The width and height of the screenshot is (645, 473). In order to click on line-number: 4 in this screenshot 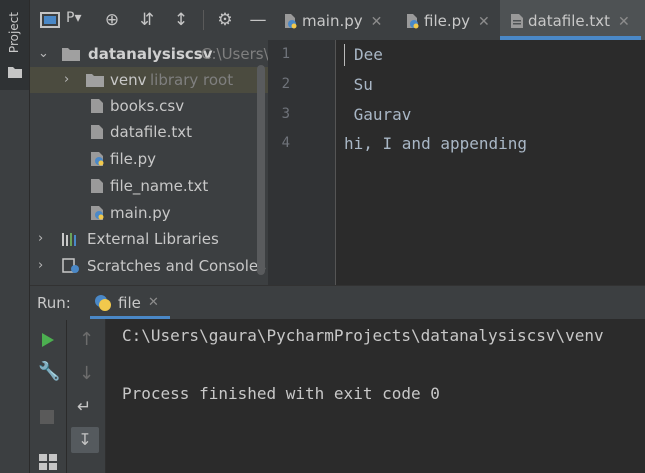, I will do `click(285, 143)`.